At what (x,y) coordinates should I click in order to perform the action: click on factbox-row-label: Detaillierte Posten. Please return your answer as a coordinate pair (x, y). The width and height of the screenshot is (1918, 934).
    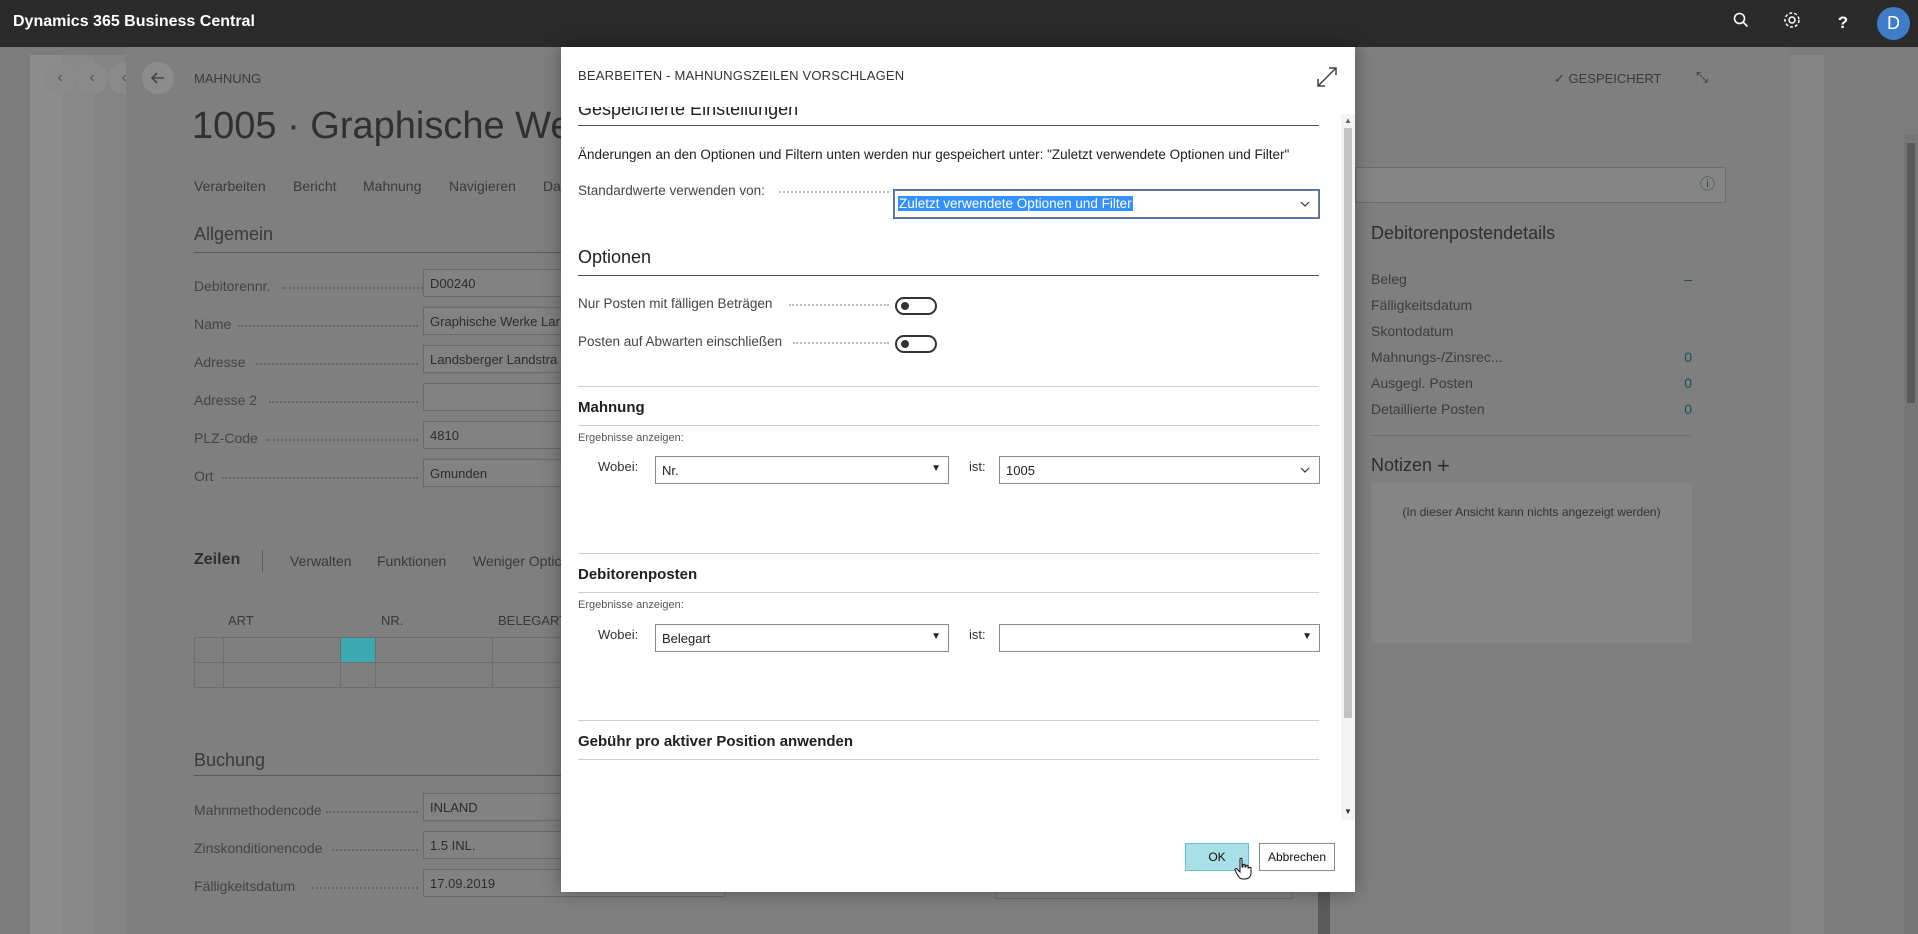
    Looking at the image, I should click on (1428, 409).